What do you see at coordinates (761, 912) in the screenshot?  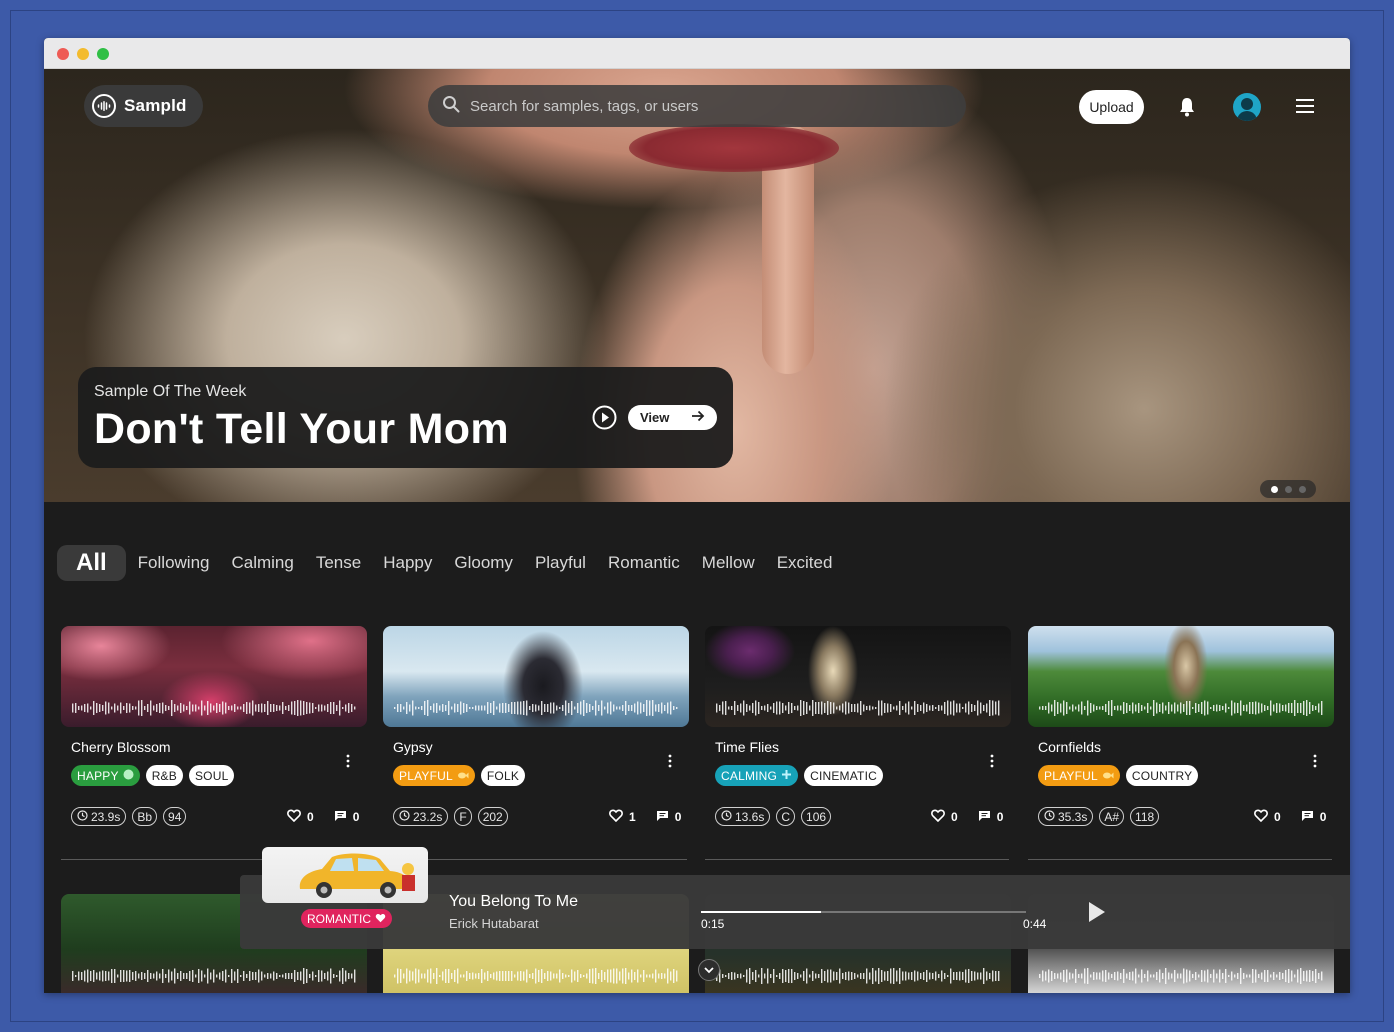 I see `progress-fill` at bounding box center [761, 912].